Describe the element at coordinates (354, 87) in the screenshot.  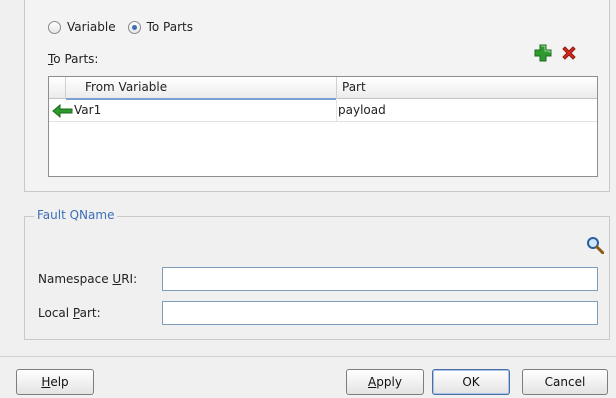
I see `column-header-part: Part` at that location.